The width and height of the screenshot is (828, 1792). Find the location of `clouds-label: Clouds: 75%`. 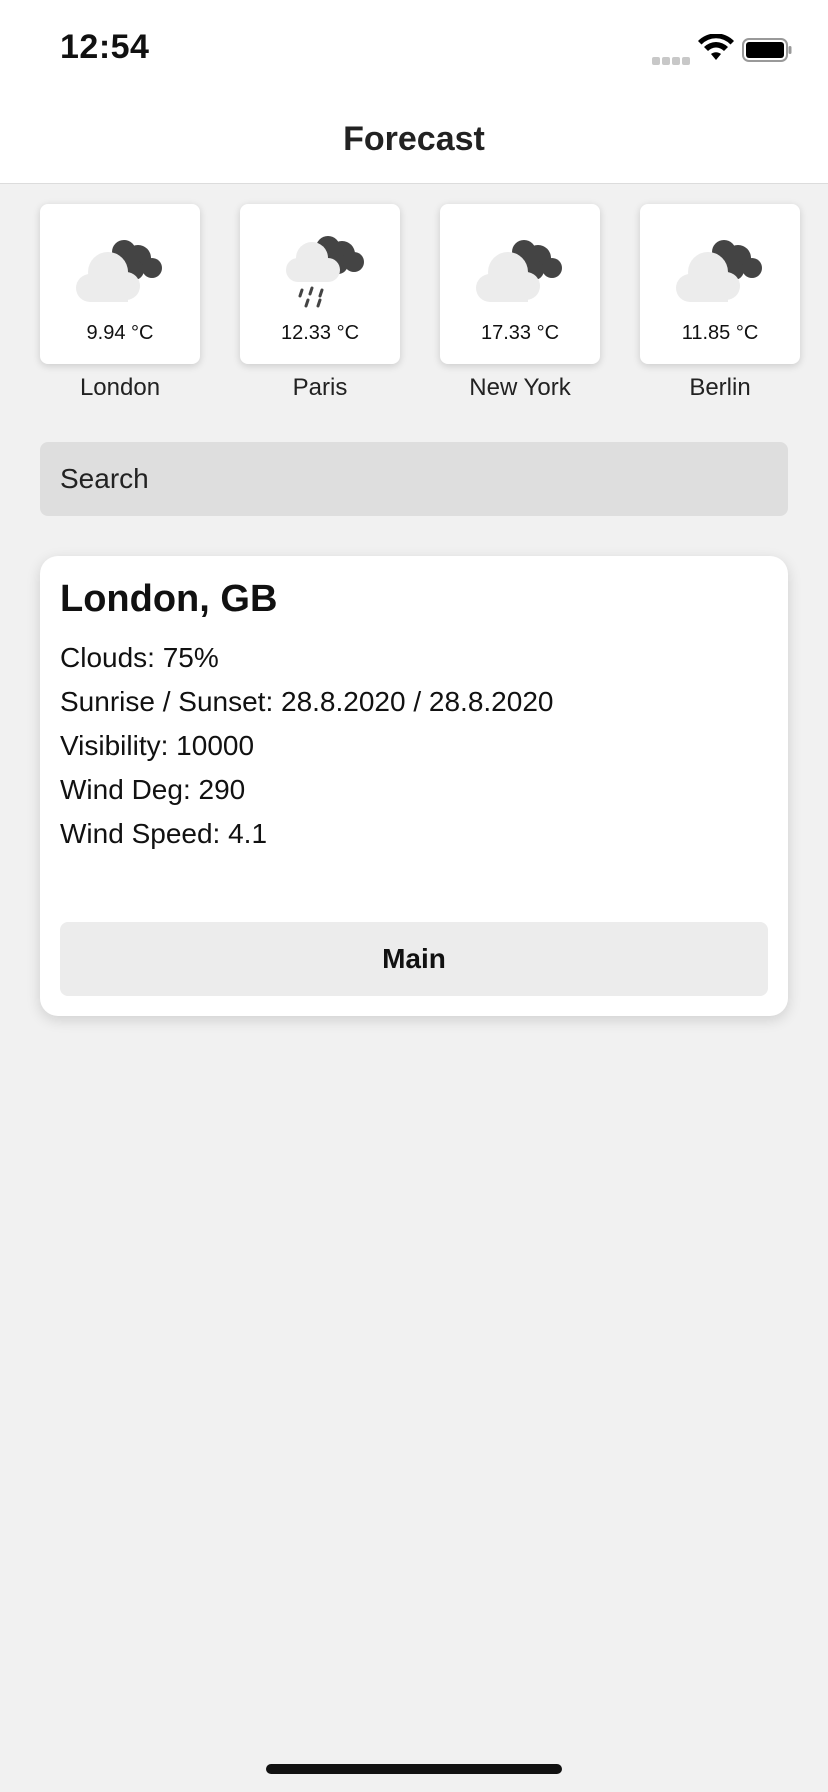

clouds-label: Clouds: 75% is located at coordinates (139, 657).